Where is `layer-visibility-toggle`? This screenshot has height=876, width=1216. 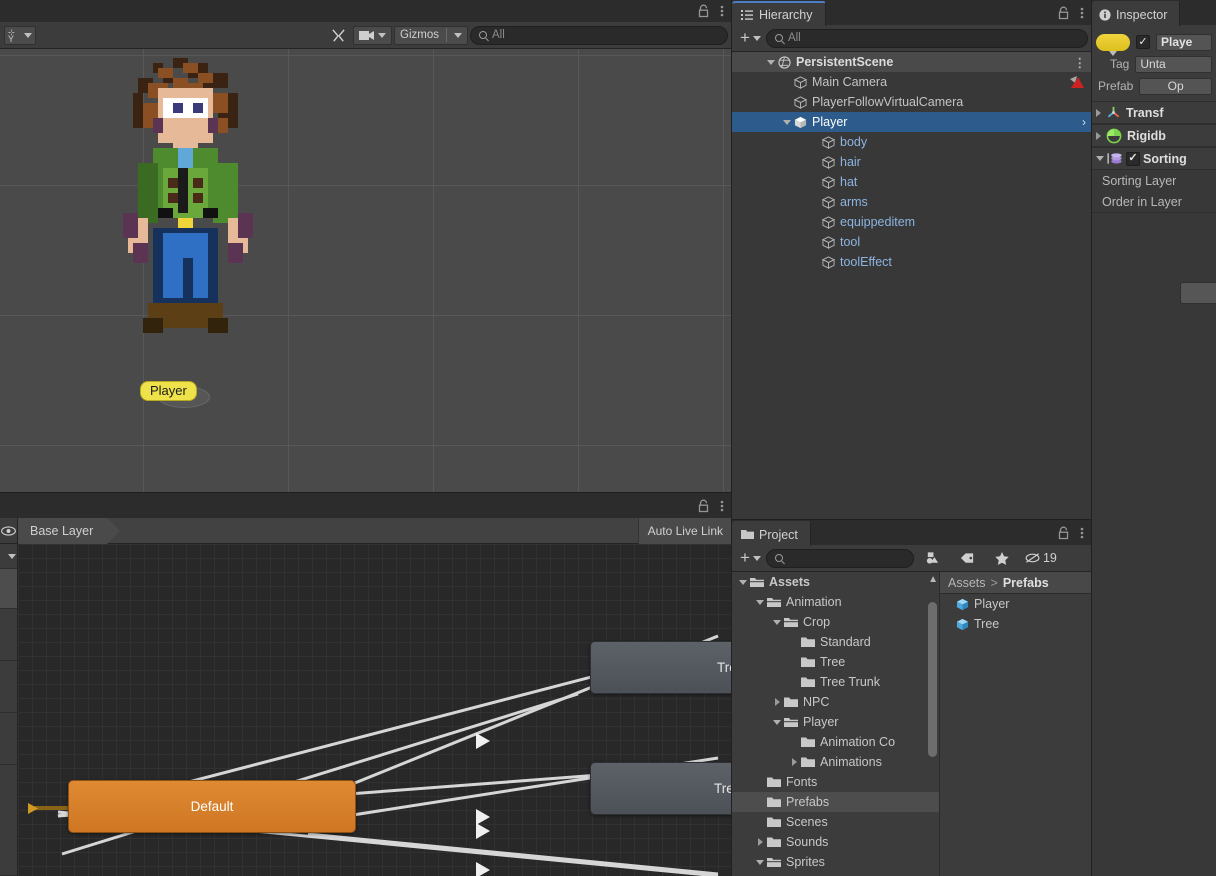 layer-visibility-toggle is located at coordinates (8, 531).